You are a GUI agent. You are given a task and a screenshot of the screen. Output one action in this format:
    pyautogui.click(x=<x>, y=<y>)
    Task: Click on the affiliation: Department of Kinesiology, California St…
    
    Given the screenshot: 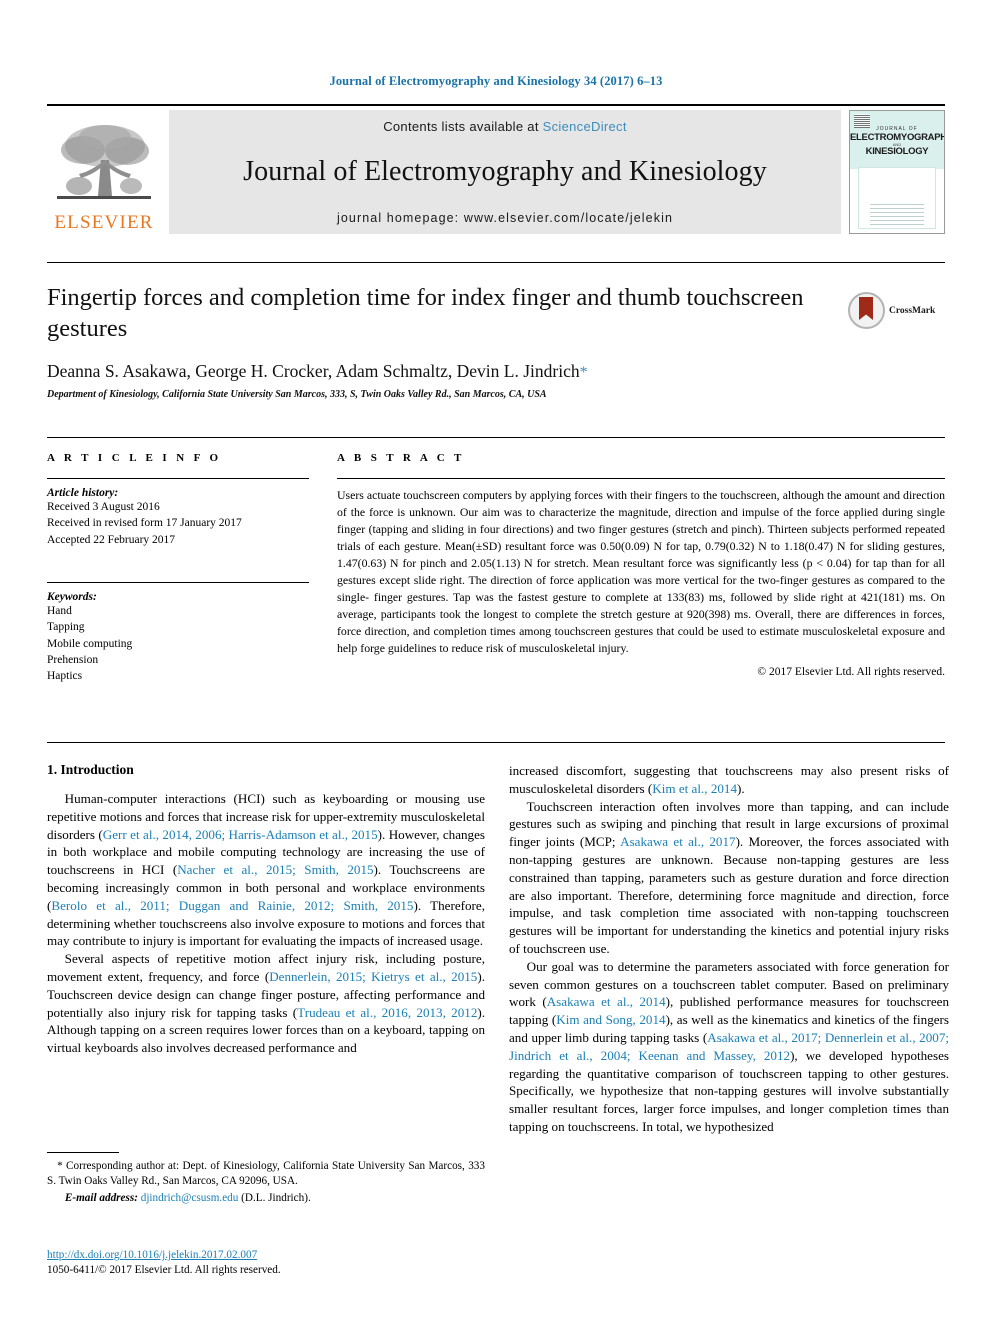 What is the action you would take?
    pyautogui.click(x=297, y=394)
    